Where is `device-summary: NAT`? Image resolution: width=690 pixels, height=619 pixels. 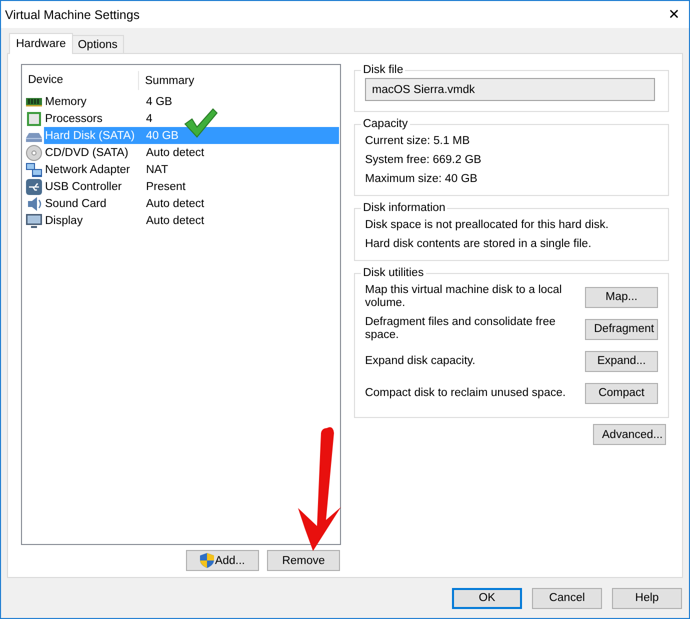
device-summary: NAT is located at coordinates (157, 170).